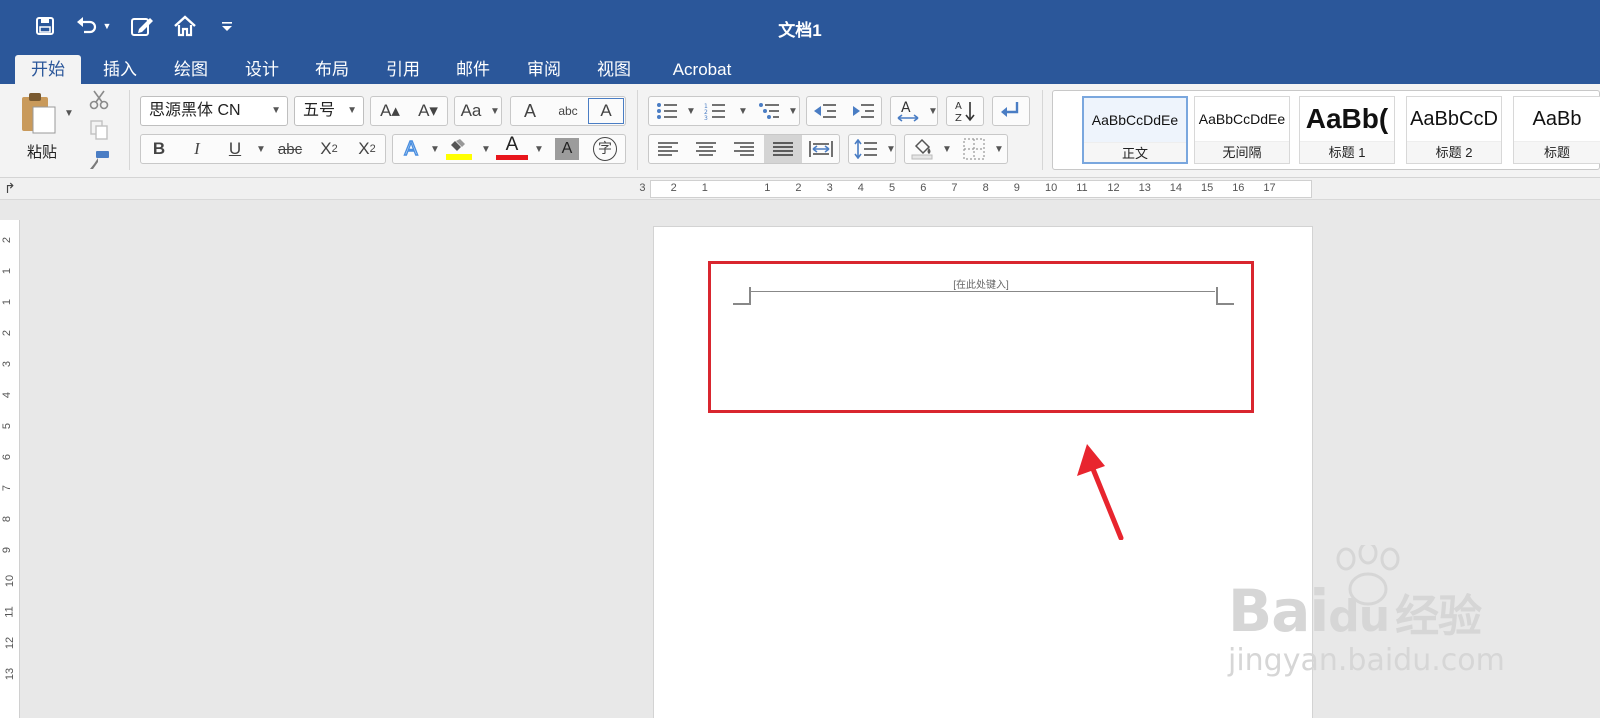 This screenshot has height=718, width=1600. Describe the element at coordinates (668, 149) in the screenshot. I see `align-left-icon` at that location.